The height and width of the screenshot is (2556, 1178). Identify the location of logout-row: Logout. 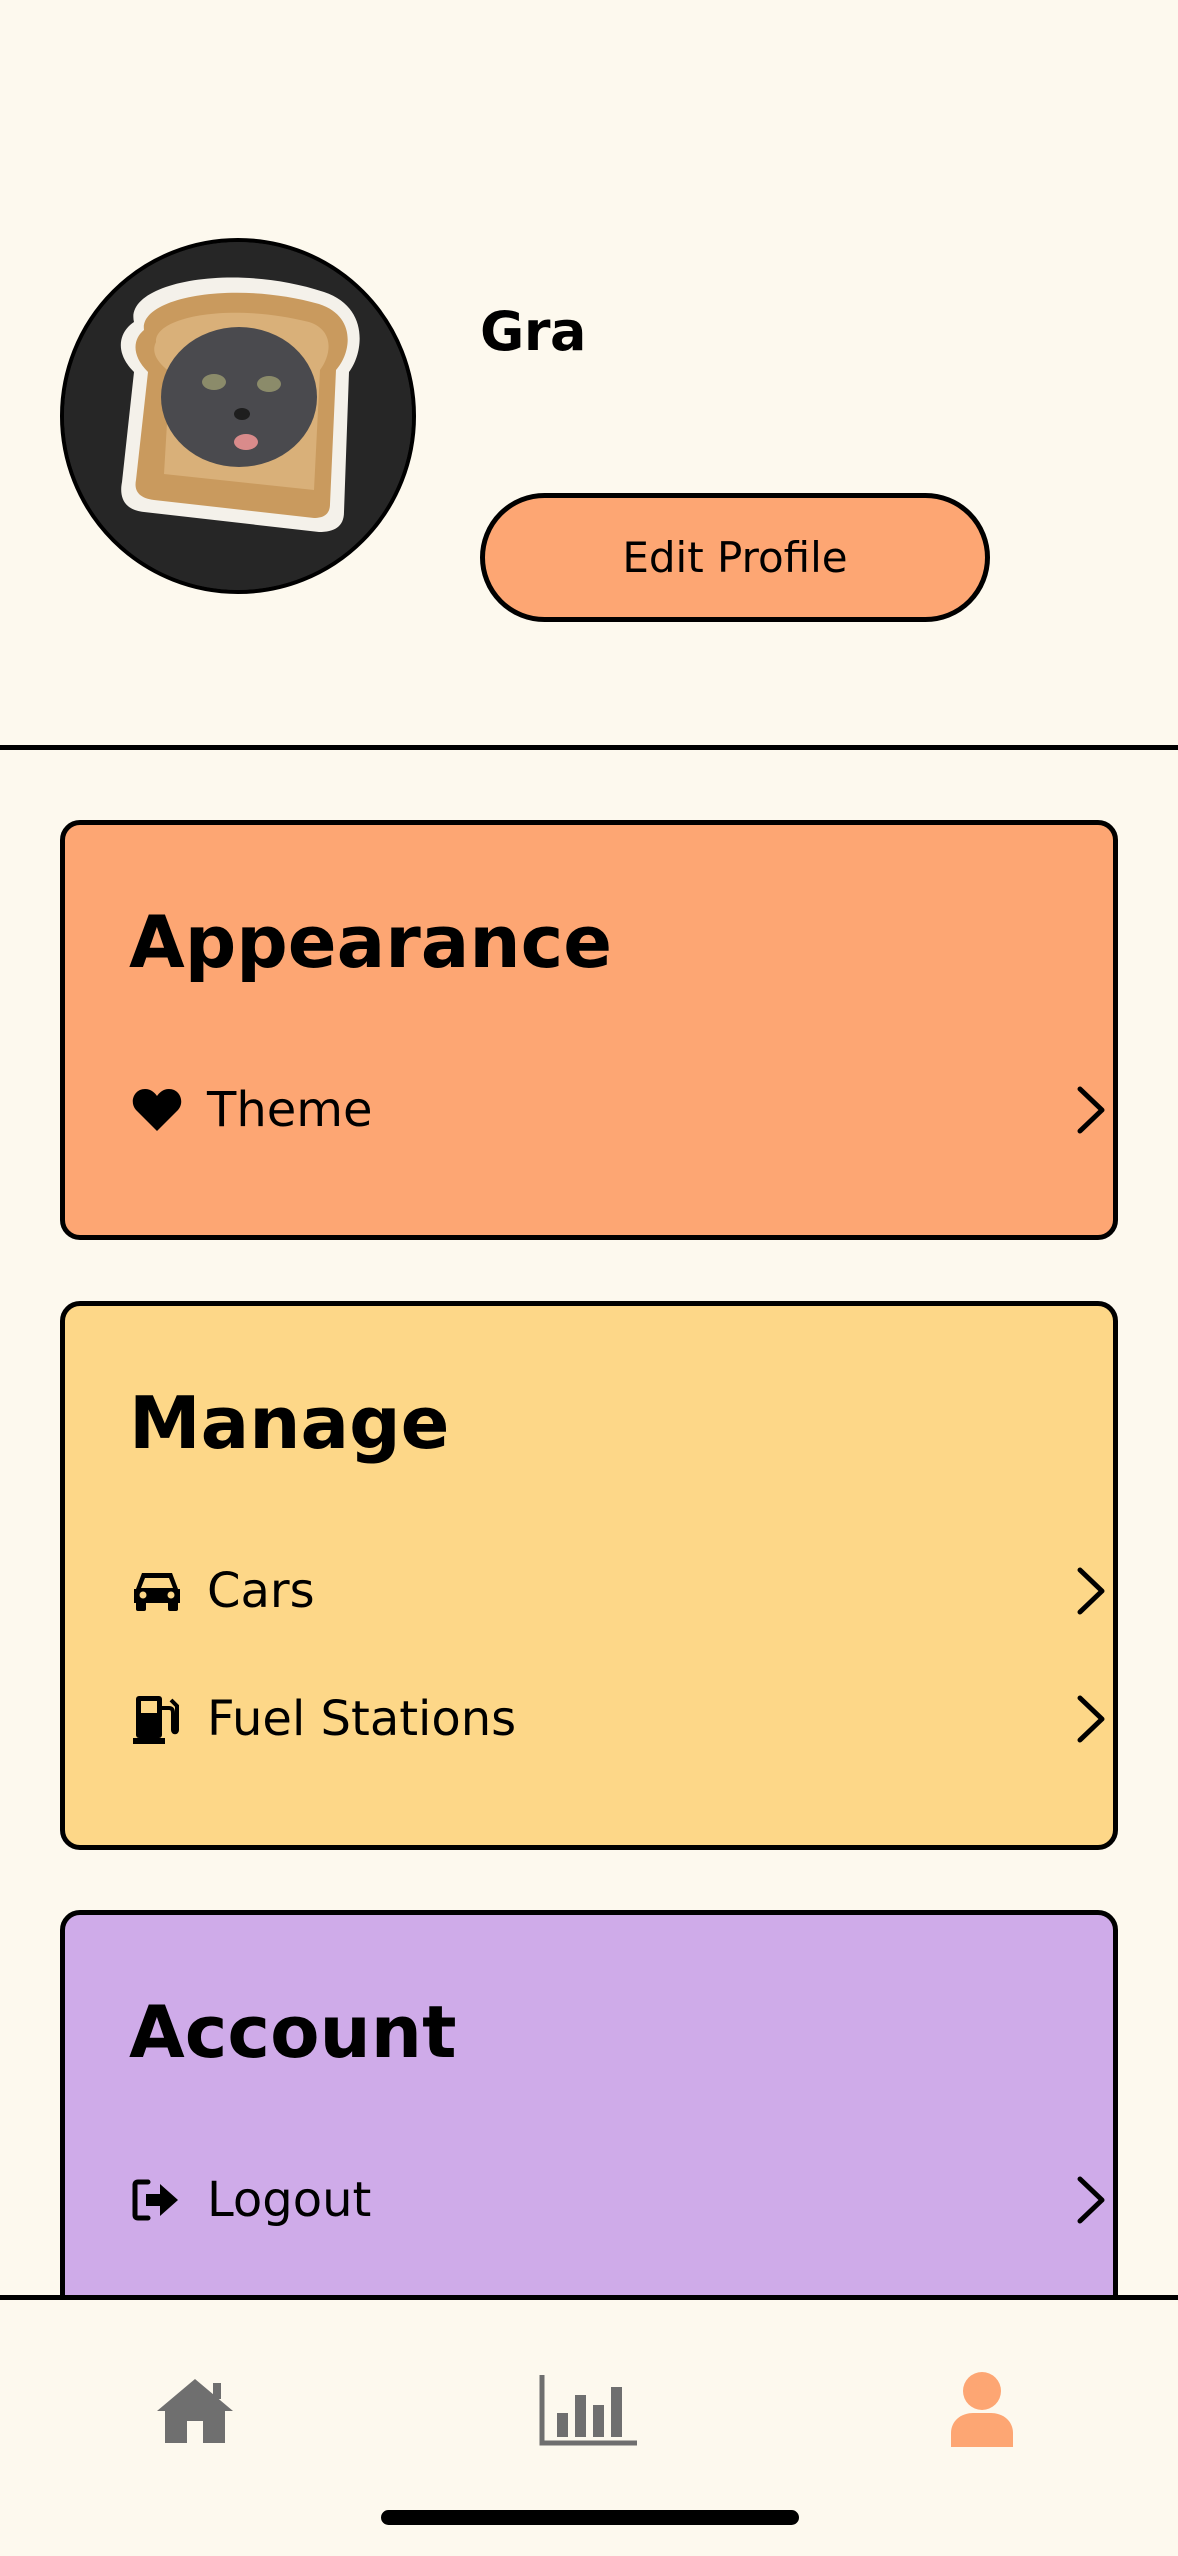
(620, 2200).